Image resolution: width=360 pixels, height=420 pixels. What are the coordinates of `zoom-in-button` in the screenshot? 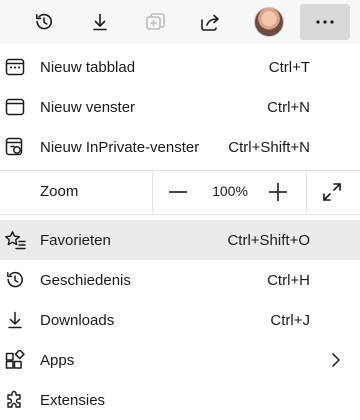 It's located at (278, 192).